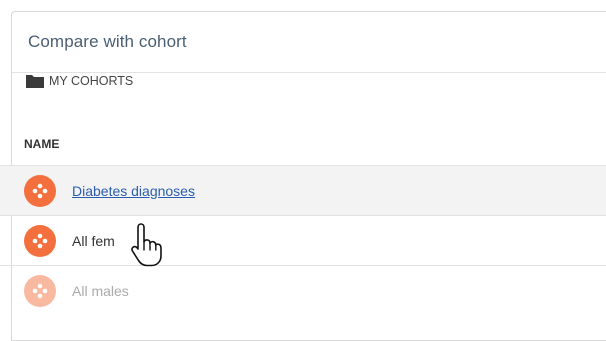  What do you see at coordinates (303, 190) in the screenshot?
I see `cohort-row: Diabetes diagnoses` at bounding box center [303, 190].